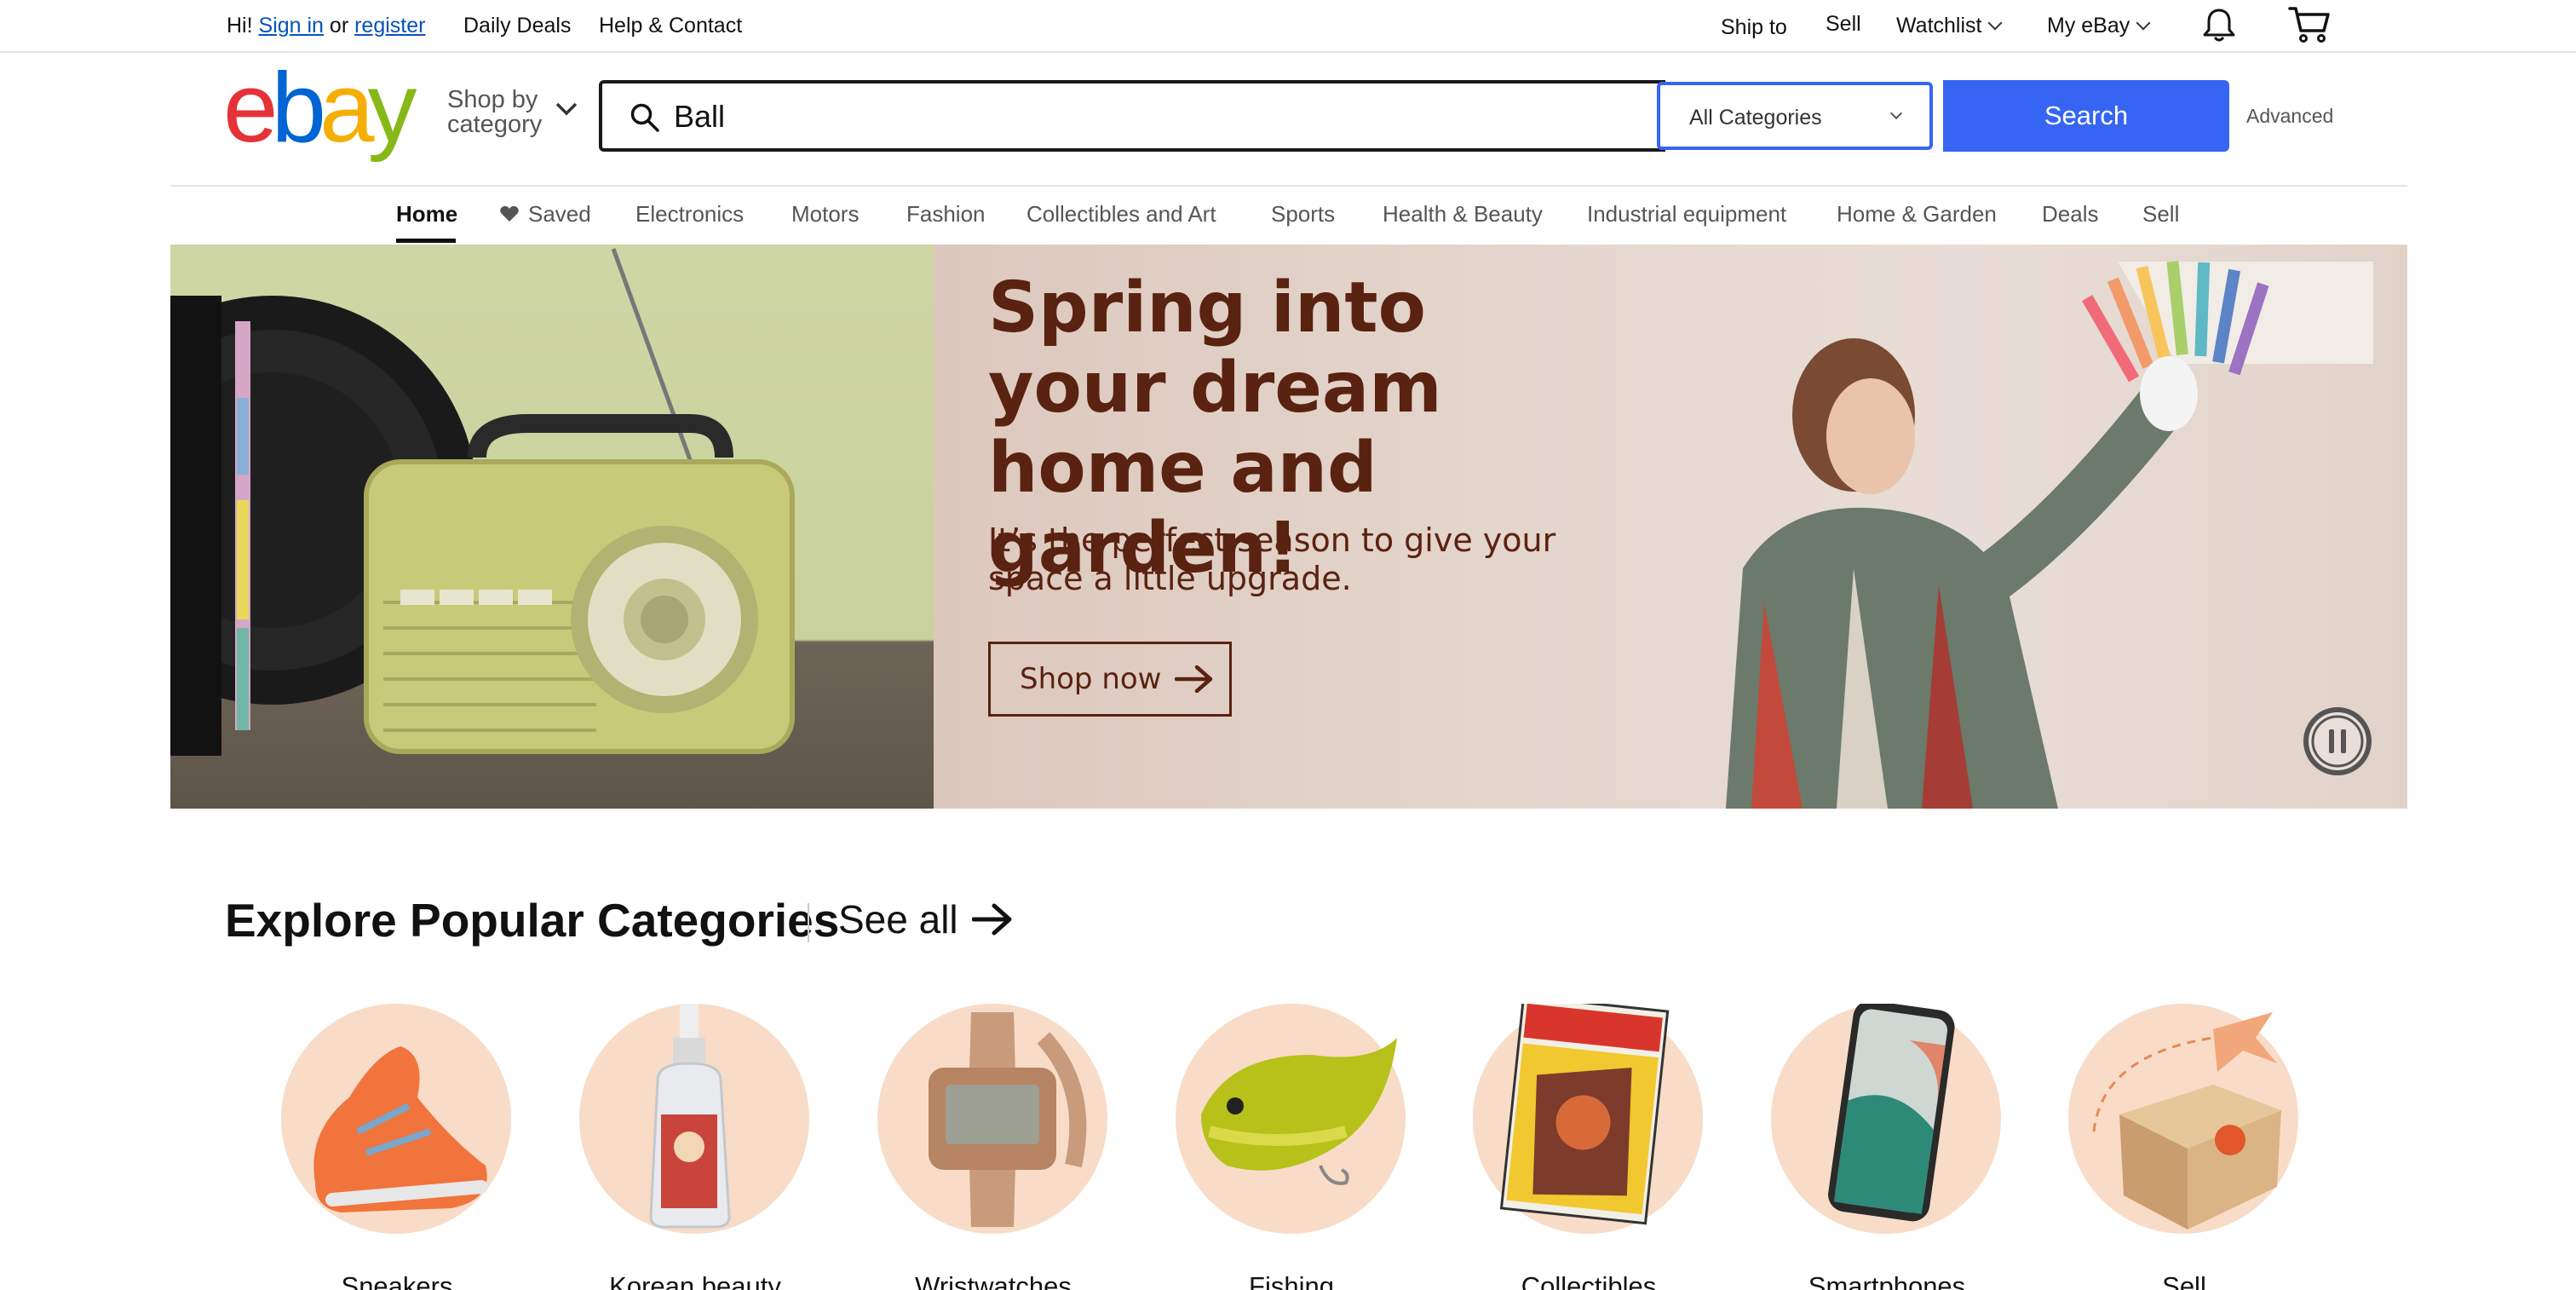  What do you see at coordinates (699, 116) in the screenshot?
I see `search-input: Ball` at bounding box center [699, 116].